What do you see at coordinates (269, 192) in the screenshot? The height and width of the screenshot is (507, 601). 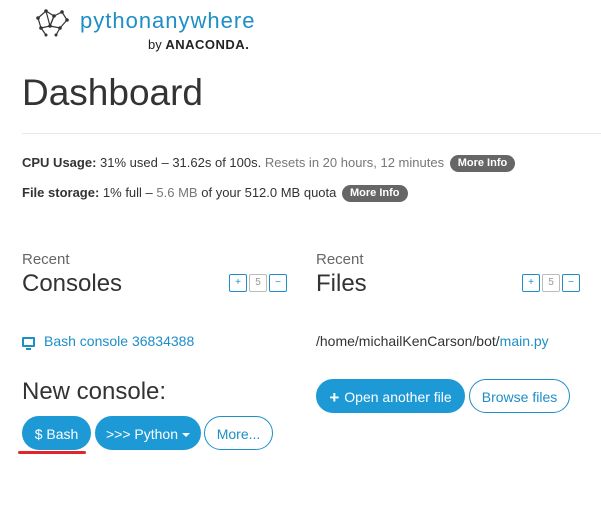 I see `file-storage-quota: of your 512.0 MB quota` at bounding box center [269, 192].